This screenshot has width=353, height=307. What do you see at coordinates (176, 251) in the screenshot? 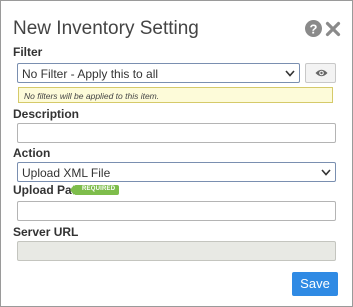
I see `server-url-input` at bounding box center [176, 251].